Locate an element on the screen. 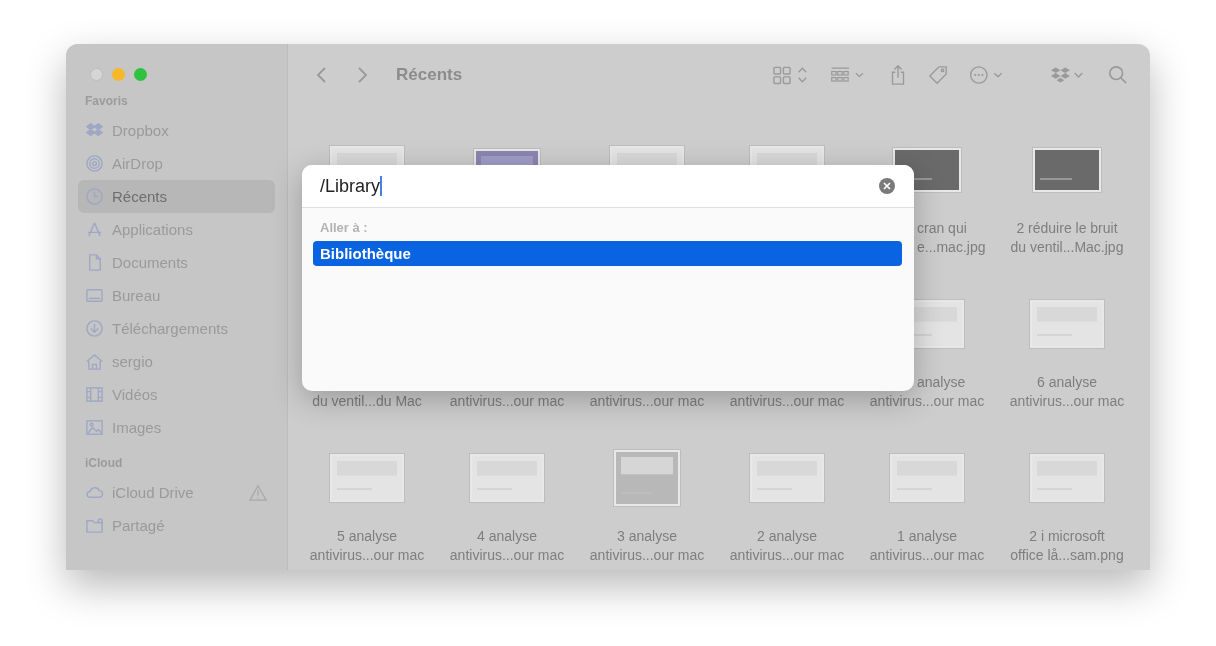  file-name: 2 i microsoft is located at coordinates (1067, 536).